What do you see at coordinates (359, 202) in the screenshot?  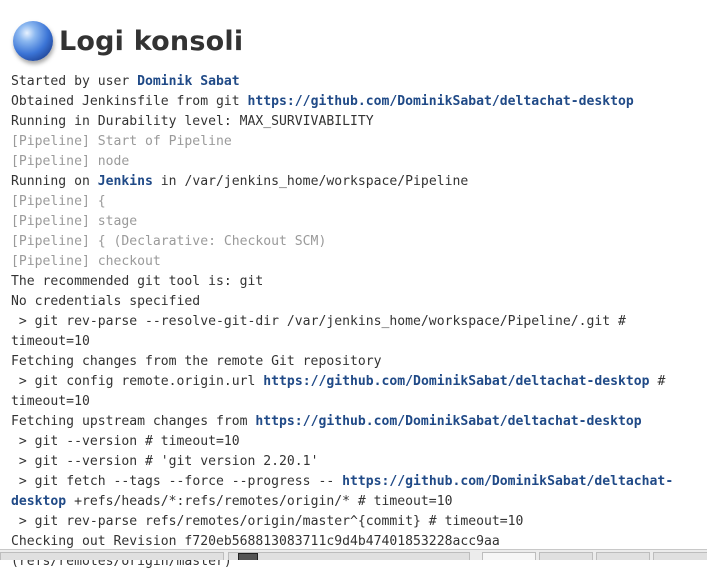 I see `console-line: [Pipeline] {` at bounding box center [359, 202].